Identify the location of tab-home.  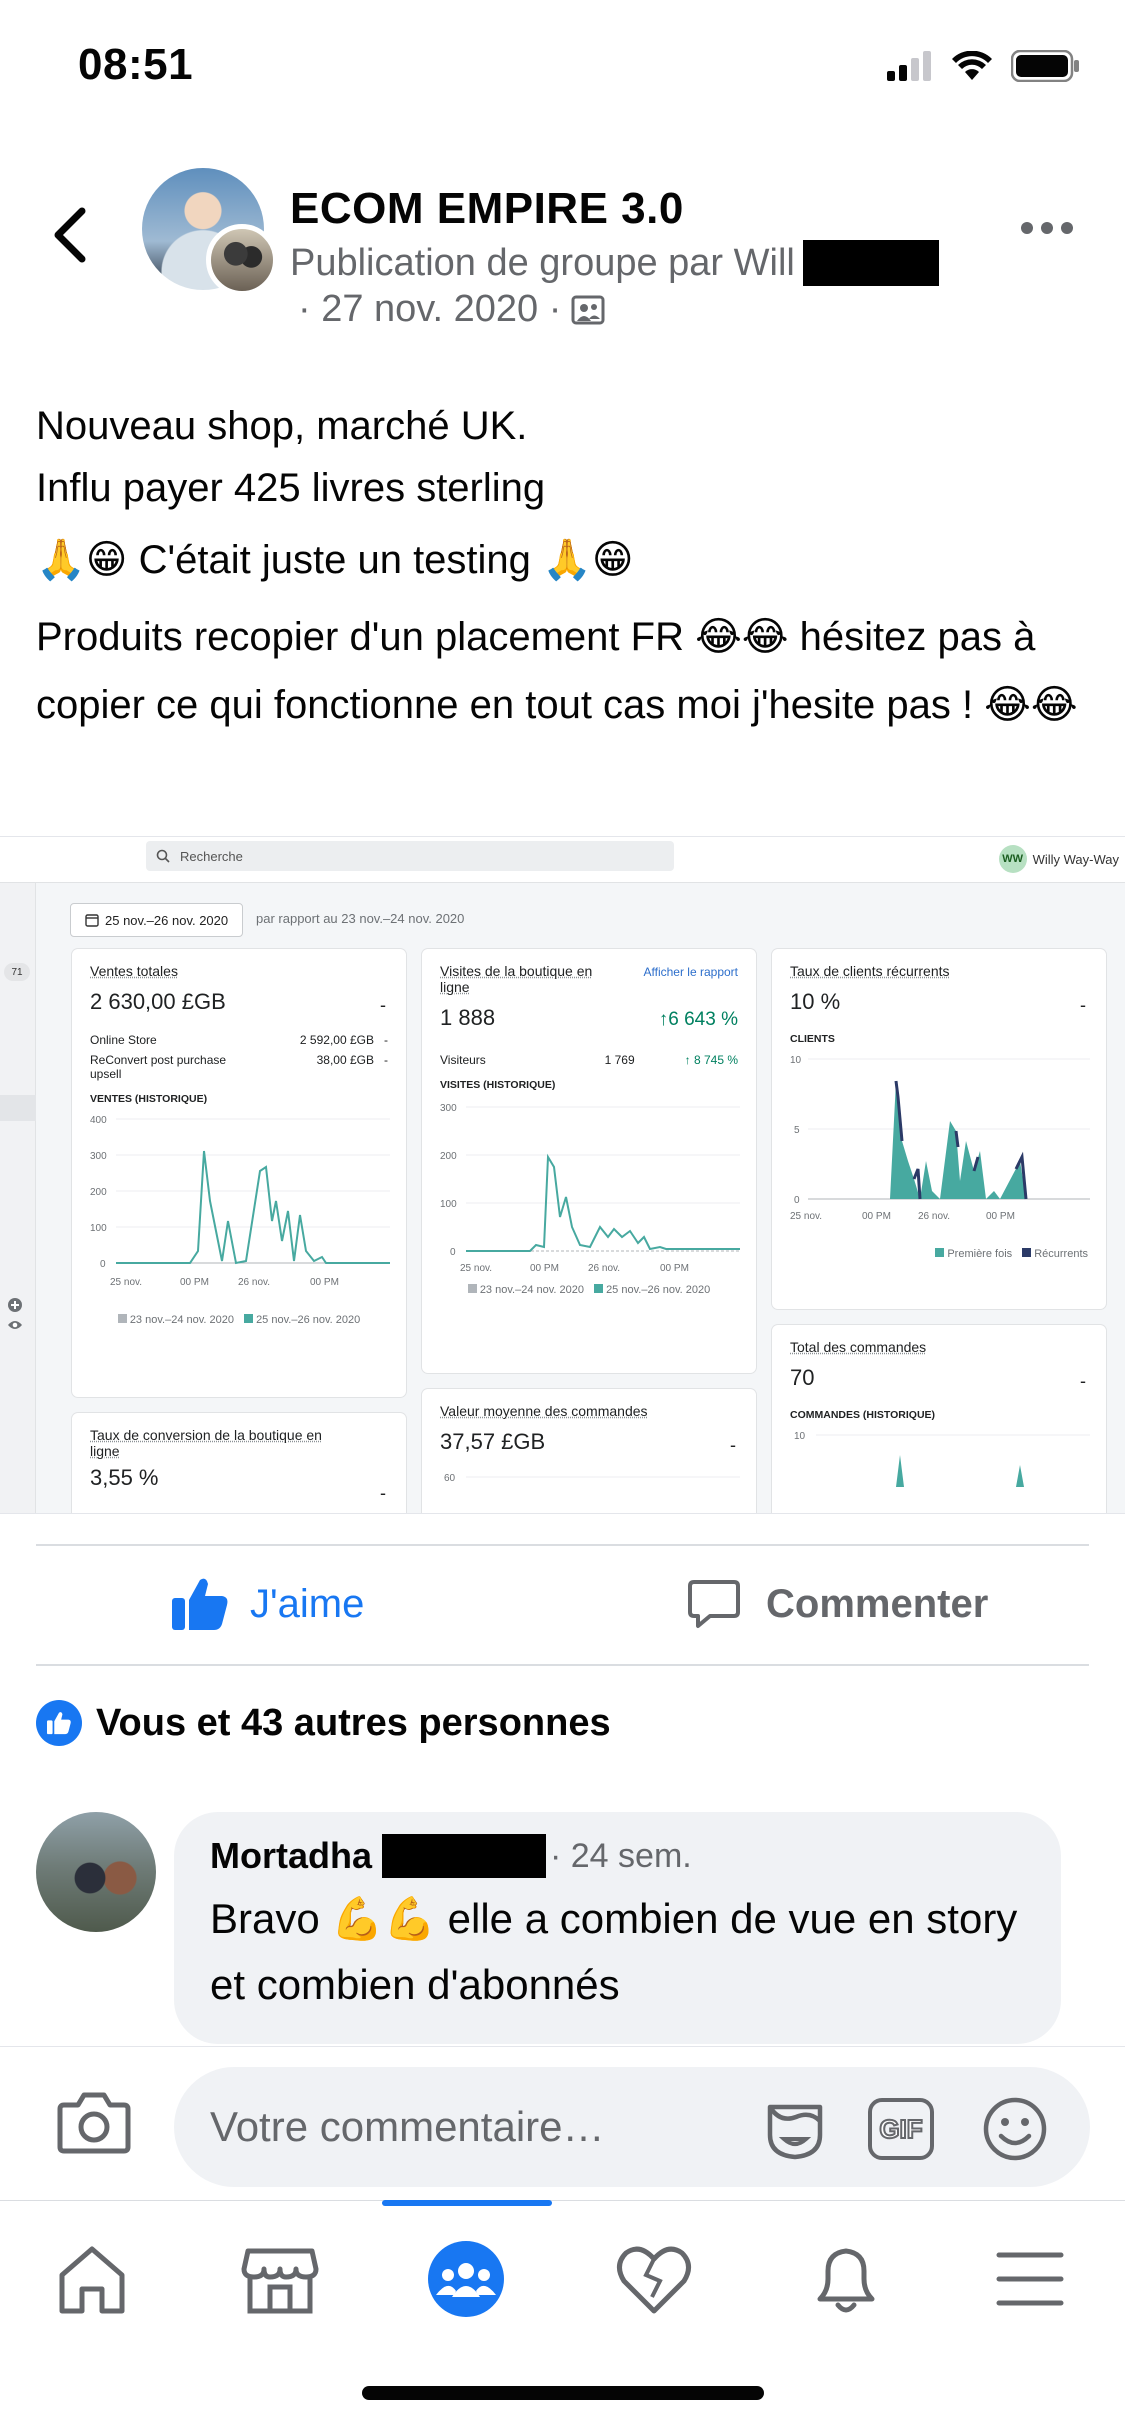
(92, 2279).